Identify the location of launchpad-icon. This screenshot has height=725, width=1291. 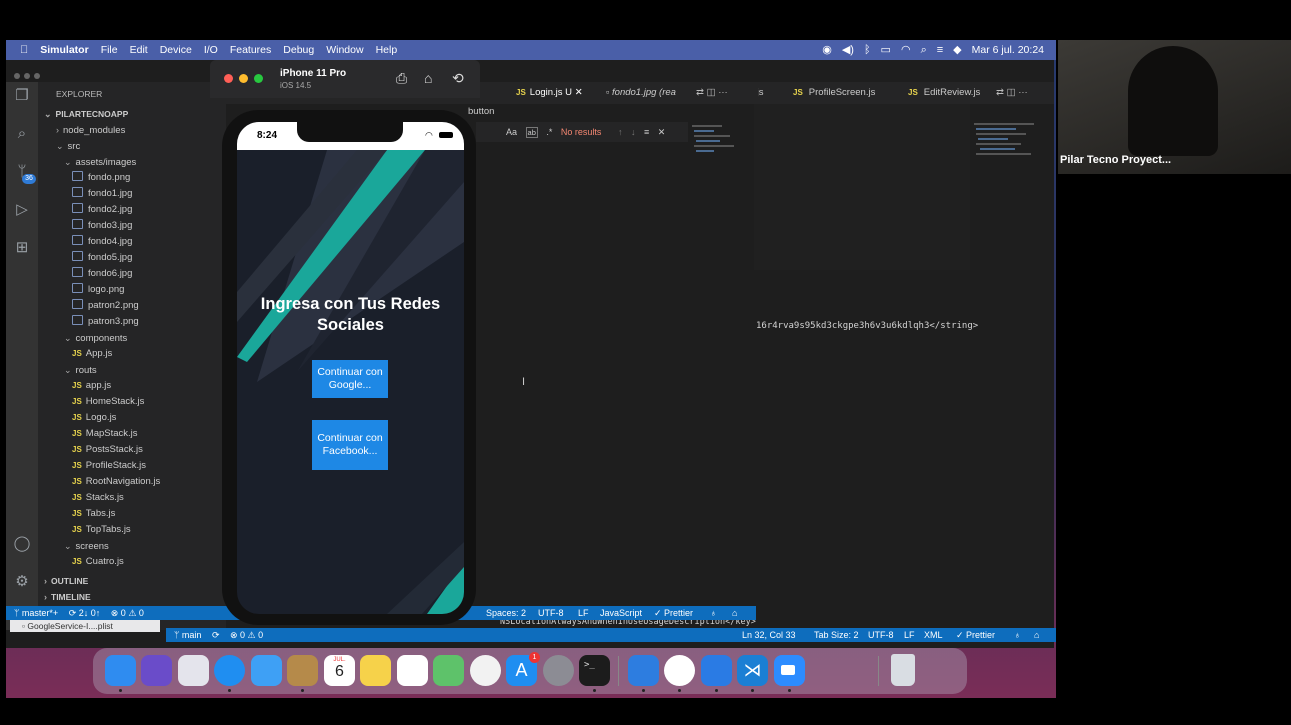
(193, 670).